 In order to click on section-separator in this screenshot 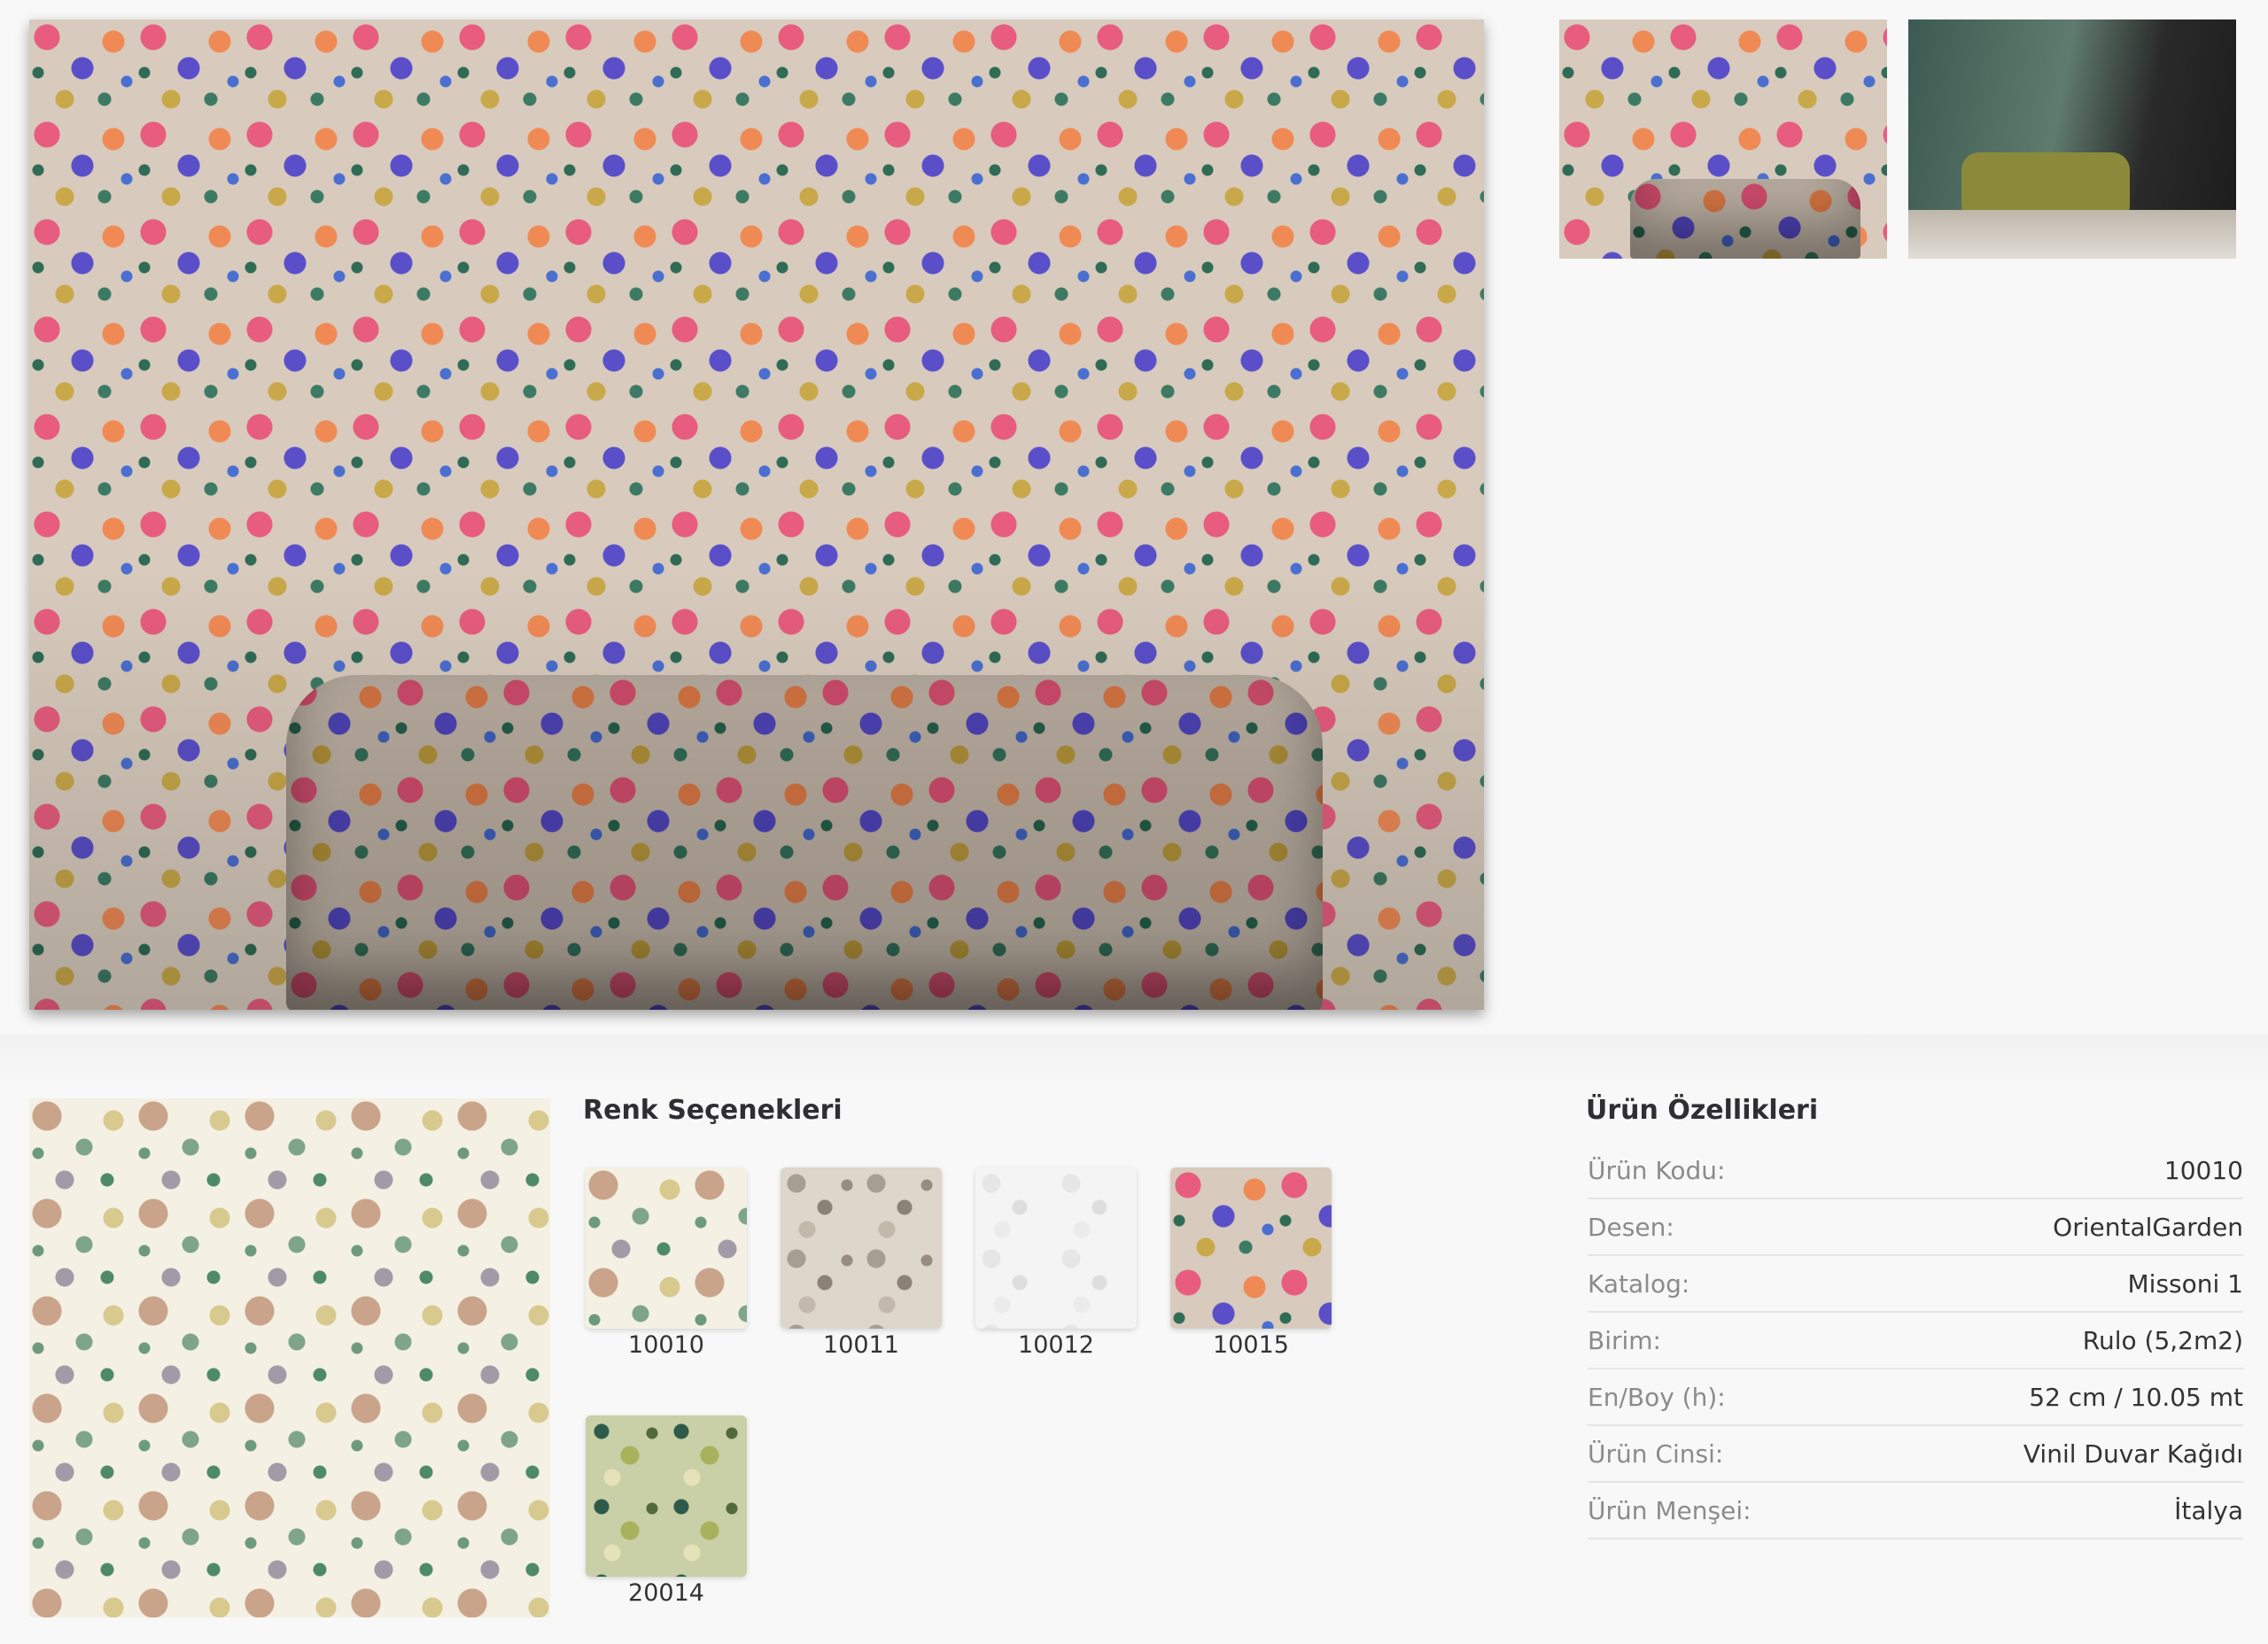, I will do `click(1134, 1059)`.